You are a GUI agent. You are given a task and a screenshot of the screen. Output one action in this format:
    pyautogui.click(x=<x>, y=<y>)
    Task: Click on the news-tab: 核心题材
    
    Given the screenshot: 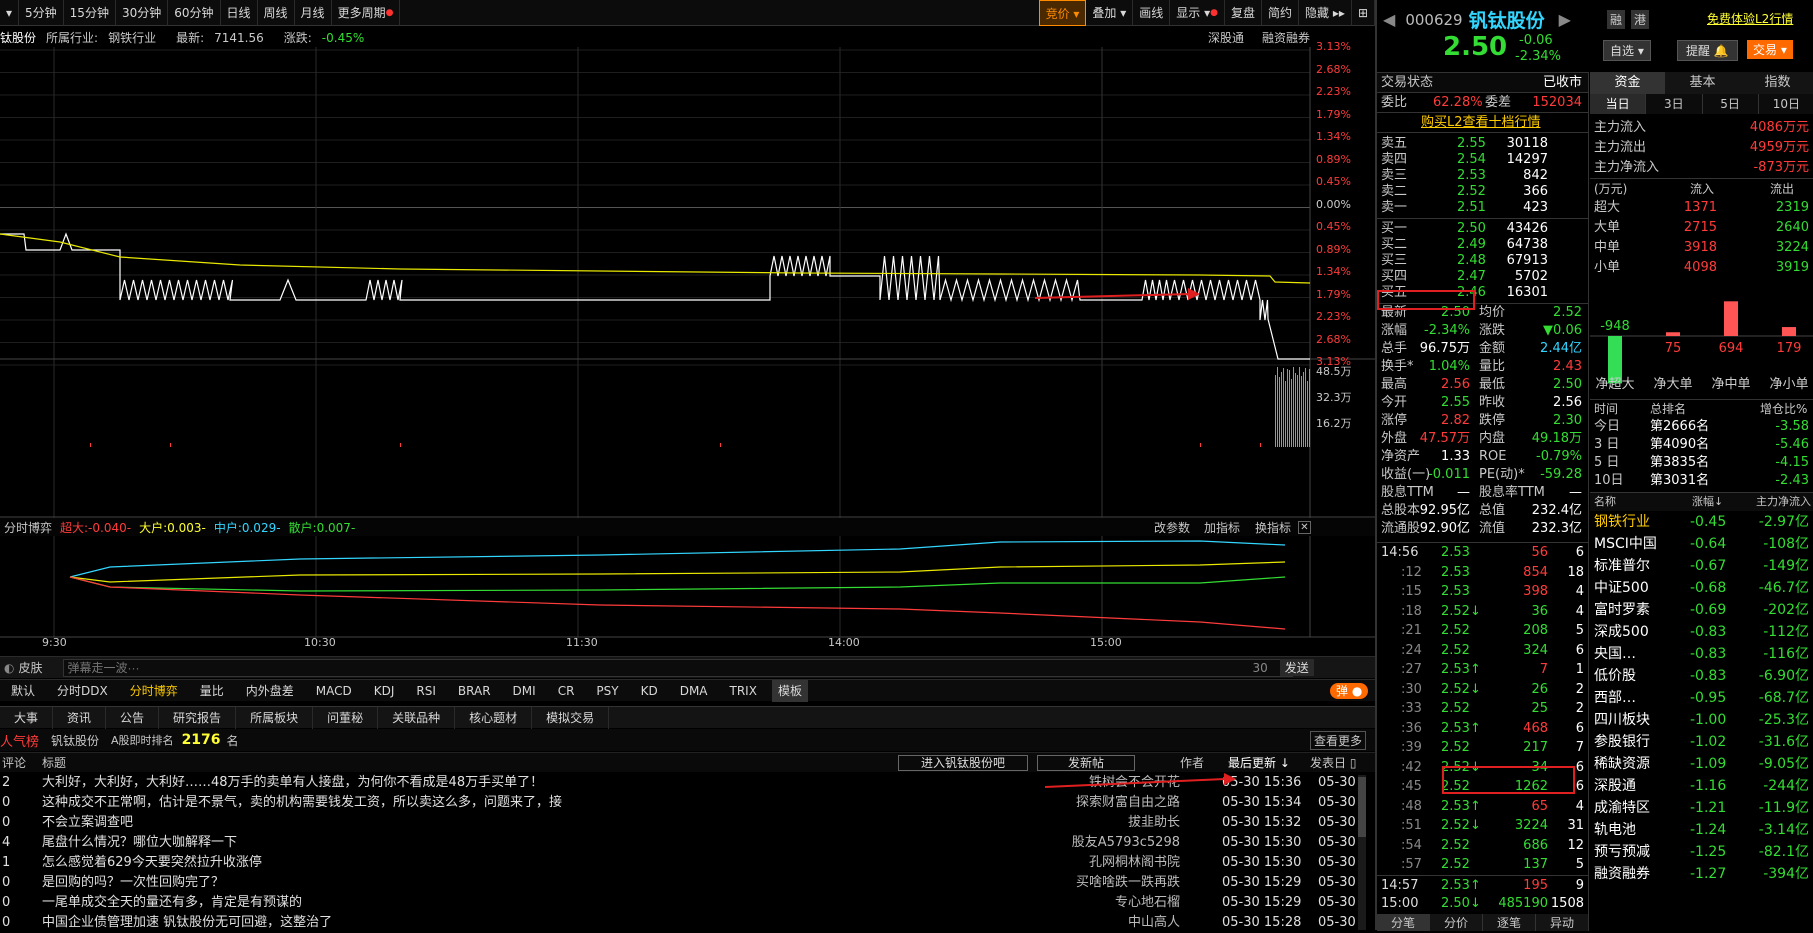 What is the action you would take?
    pyautogui.click(x=494, y=717)
    